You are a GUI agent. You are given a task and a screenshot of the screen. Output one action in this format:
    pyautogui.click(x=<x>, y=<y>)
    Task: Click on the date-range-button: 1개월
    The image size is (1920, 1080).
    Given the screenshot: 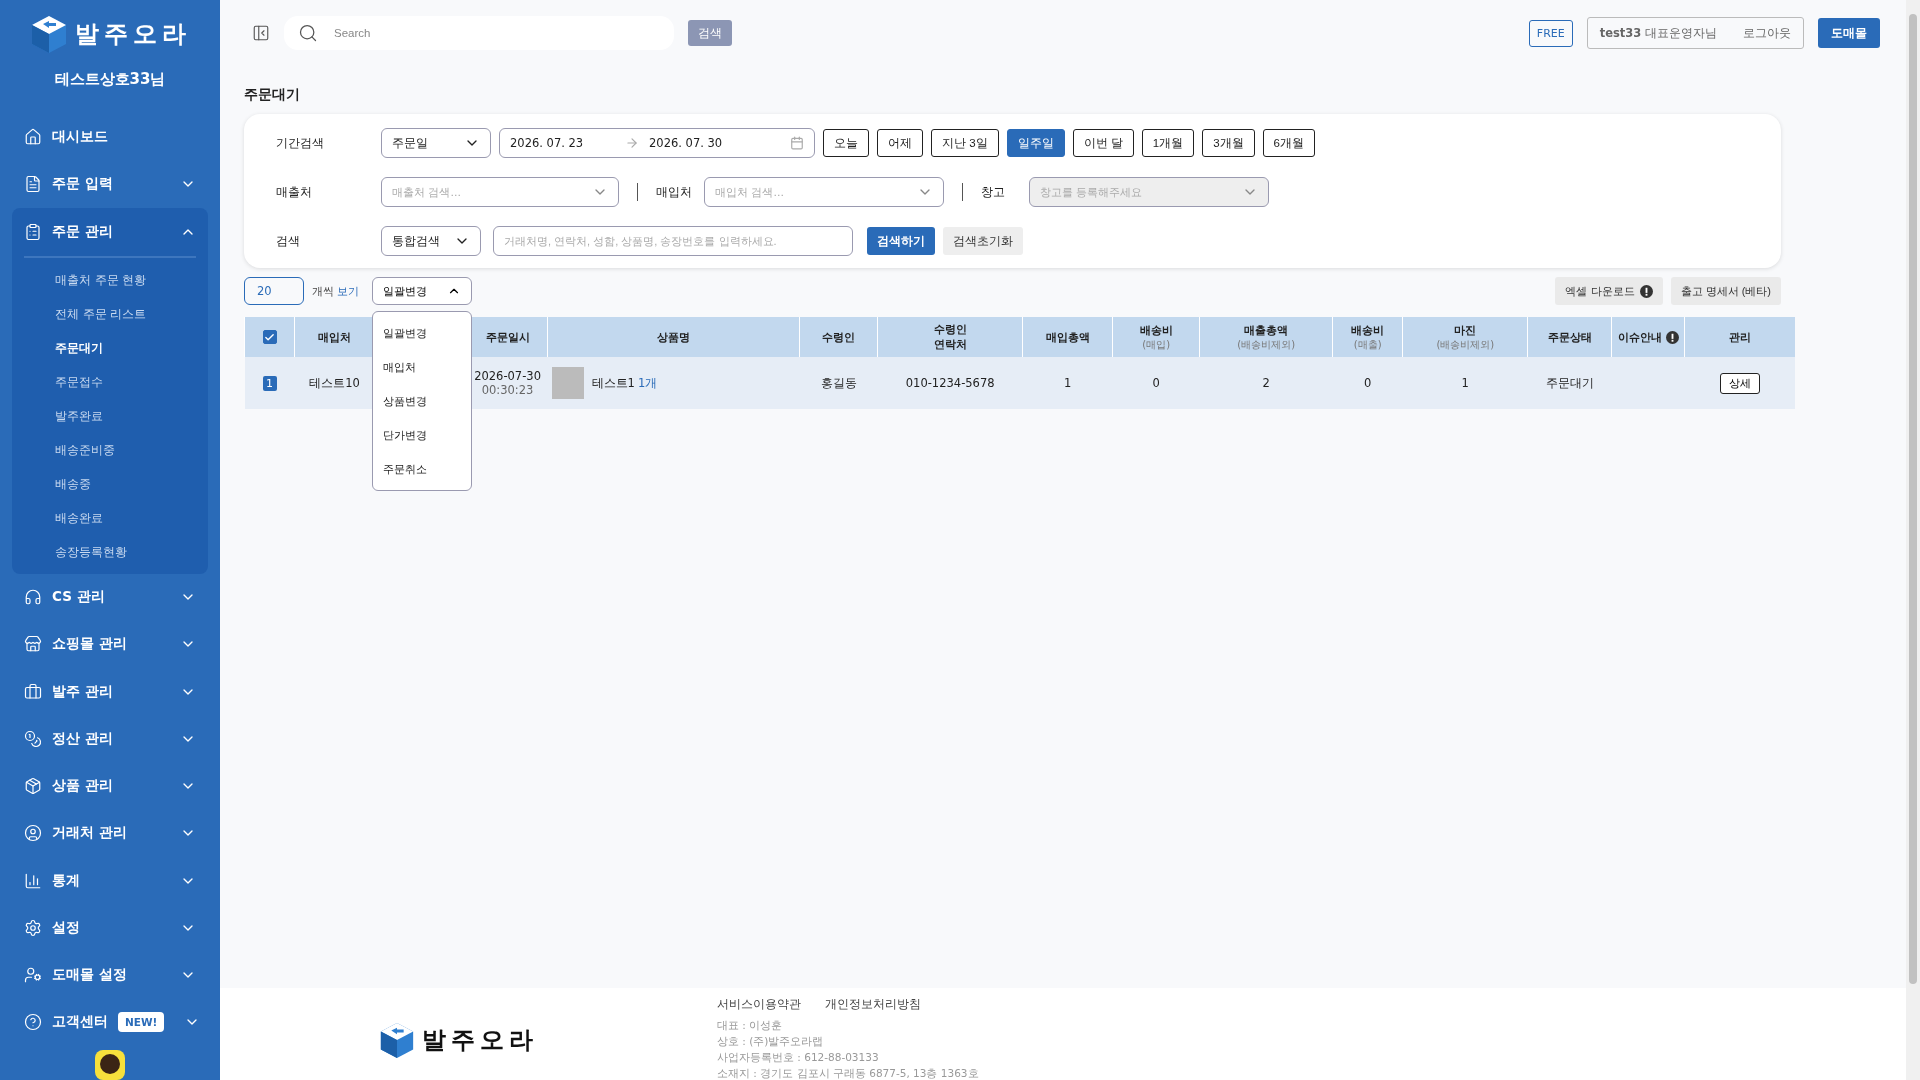 What is the action you would take?
    pyautogui.click(x=1168, y=143)
    